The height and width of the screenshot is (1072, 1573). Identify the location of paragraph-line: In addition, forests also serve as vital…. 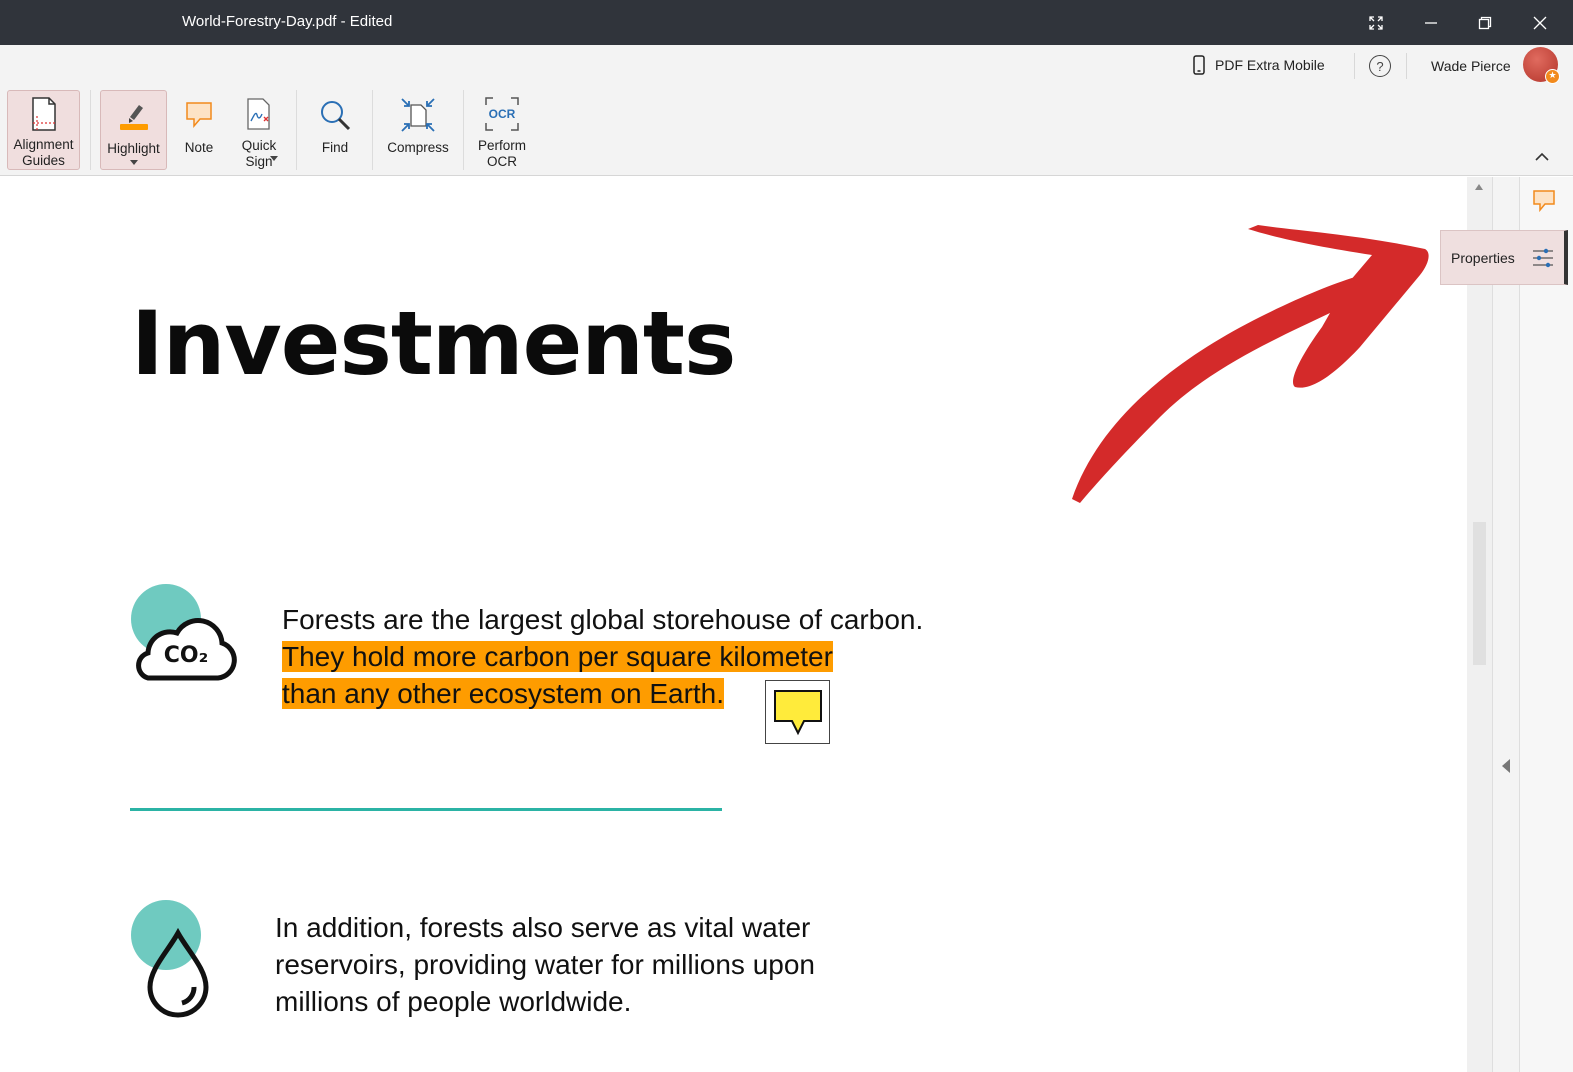
(543, 927).